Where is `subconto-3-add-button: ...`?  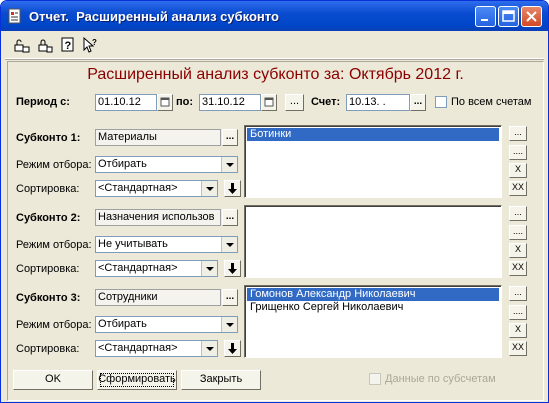 subconto-3-add-button: ... is located at coordinates (518, 293).